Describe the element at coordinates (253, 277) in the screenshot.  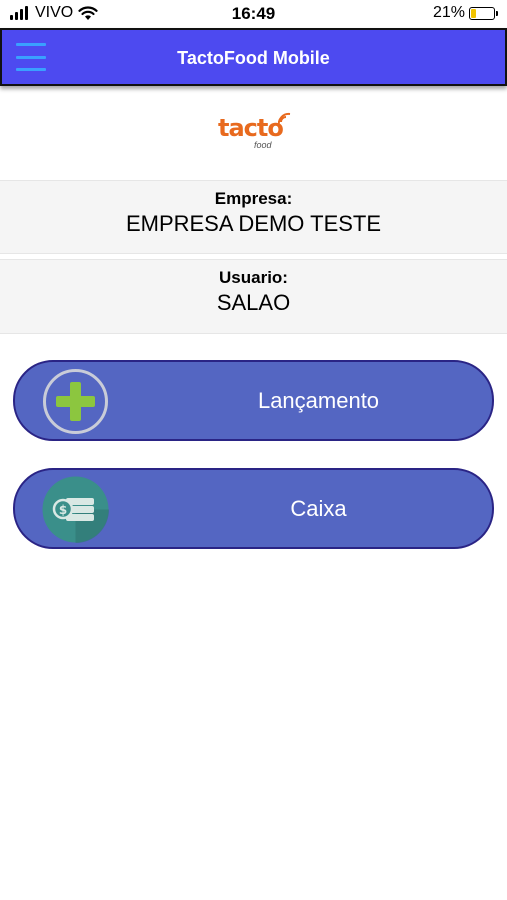
I see `user-label: Usuario:` at that location.